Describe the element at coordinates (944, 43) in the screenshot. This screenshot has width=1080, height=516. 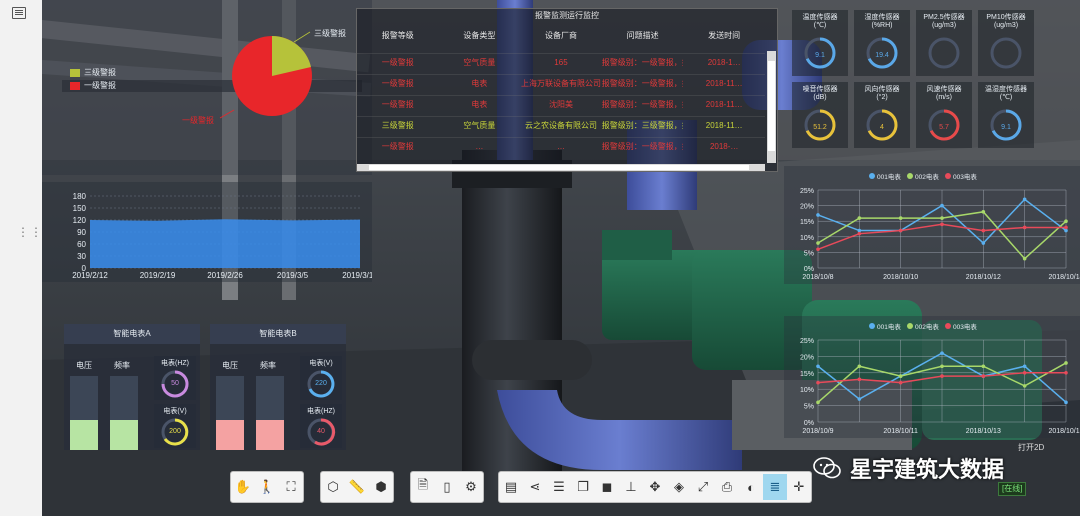
I see `sensor-card: PM2.5传感器 (ug/m3)` at that location.